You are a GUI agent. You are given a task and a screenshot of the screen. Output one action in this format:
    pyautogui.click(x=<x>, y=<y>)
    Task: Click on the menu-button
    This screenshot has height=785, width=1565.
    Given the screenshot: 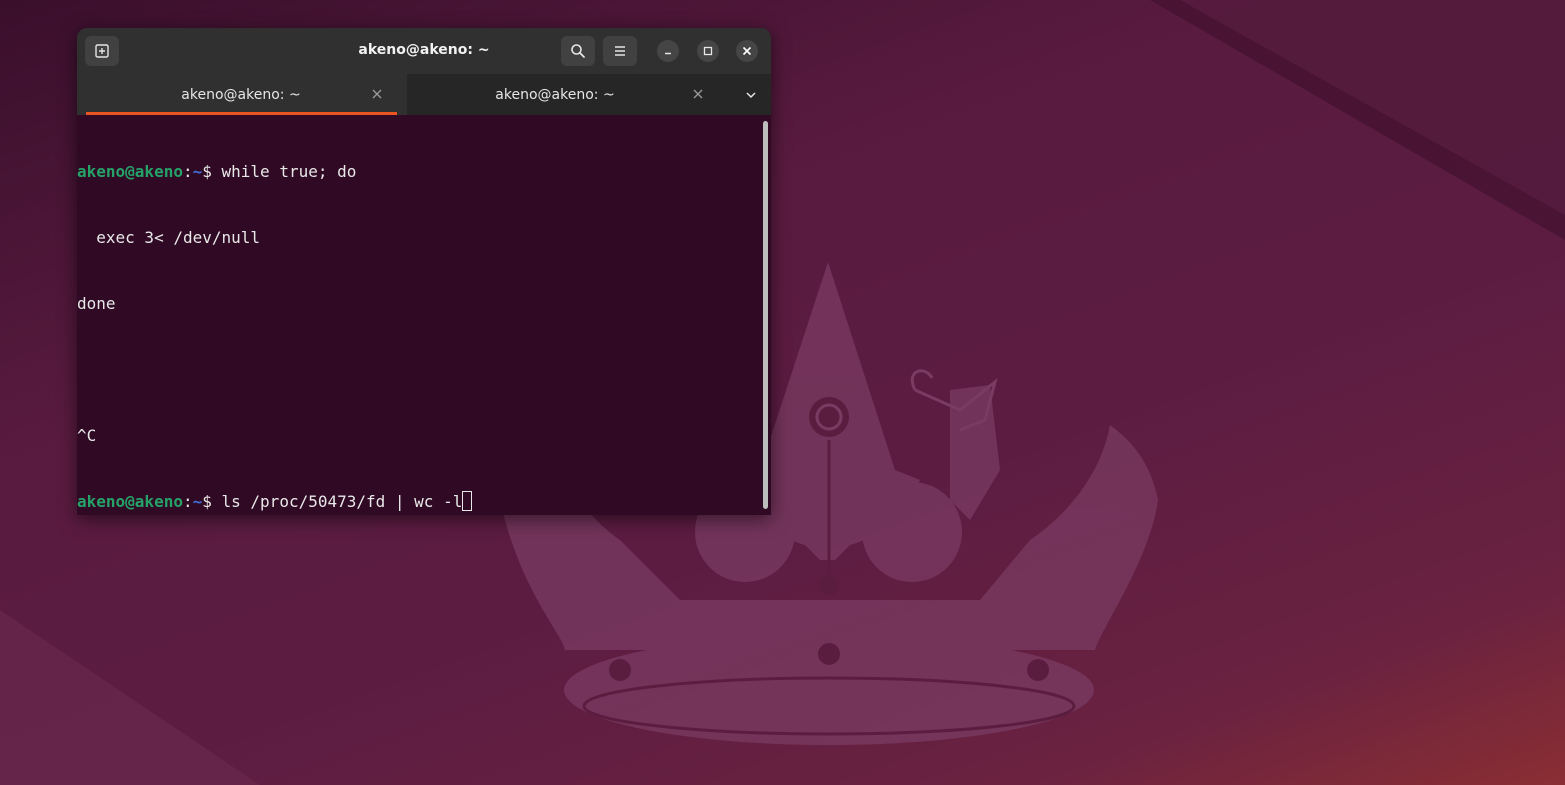 What is the action you would take?
    pyautogui.click(x=620, y=51)
    